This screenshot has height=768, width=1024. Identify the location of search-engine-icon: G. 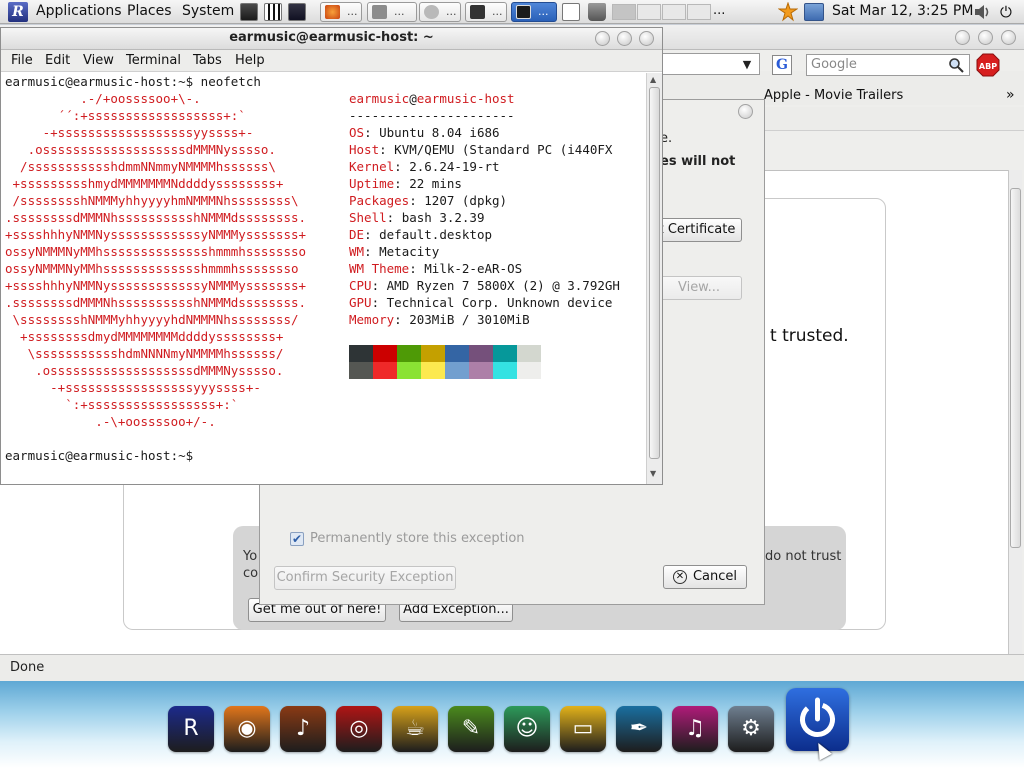
(782, 65).